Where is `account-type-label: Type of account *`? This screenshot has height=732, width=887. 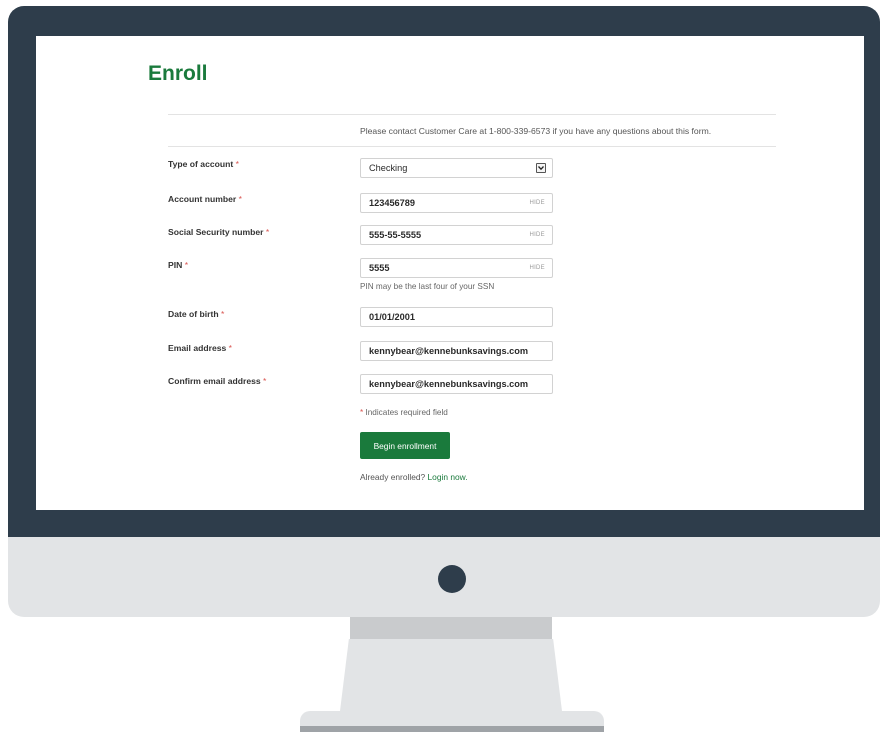
account-type-label: Type of account * is located at coordinates (204, 164).